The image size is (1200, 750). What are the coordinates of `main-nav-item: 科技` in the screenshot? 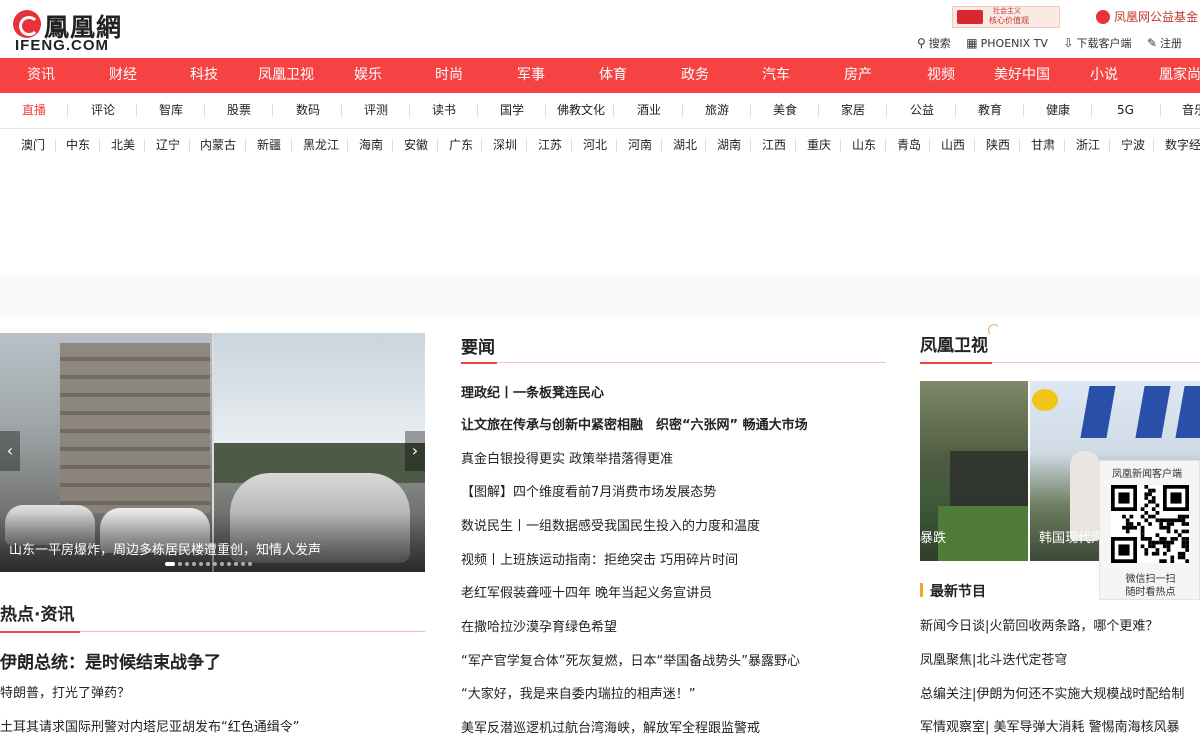 It's located at (204, 75).